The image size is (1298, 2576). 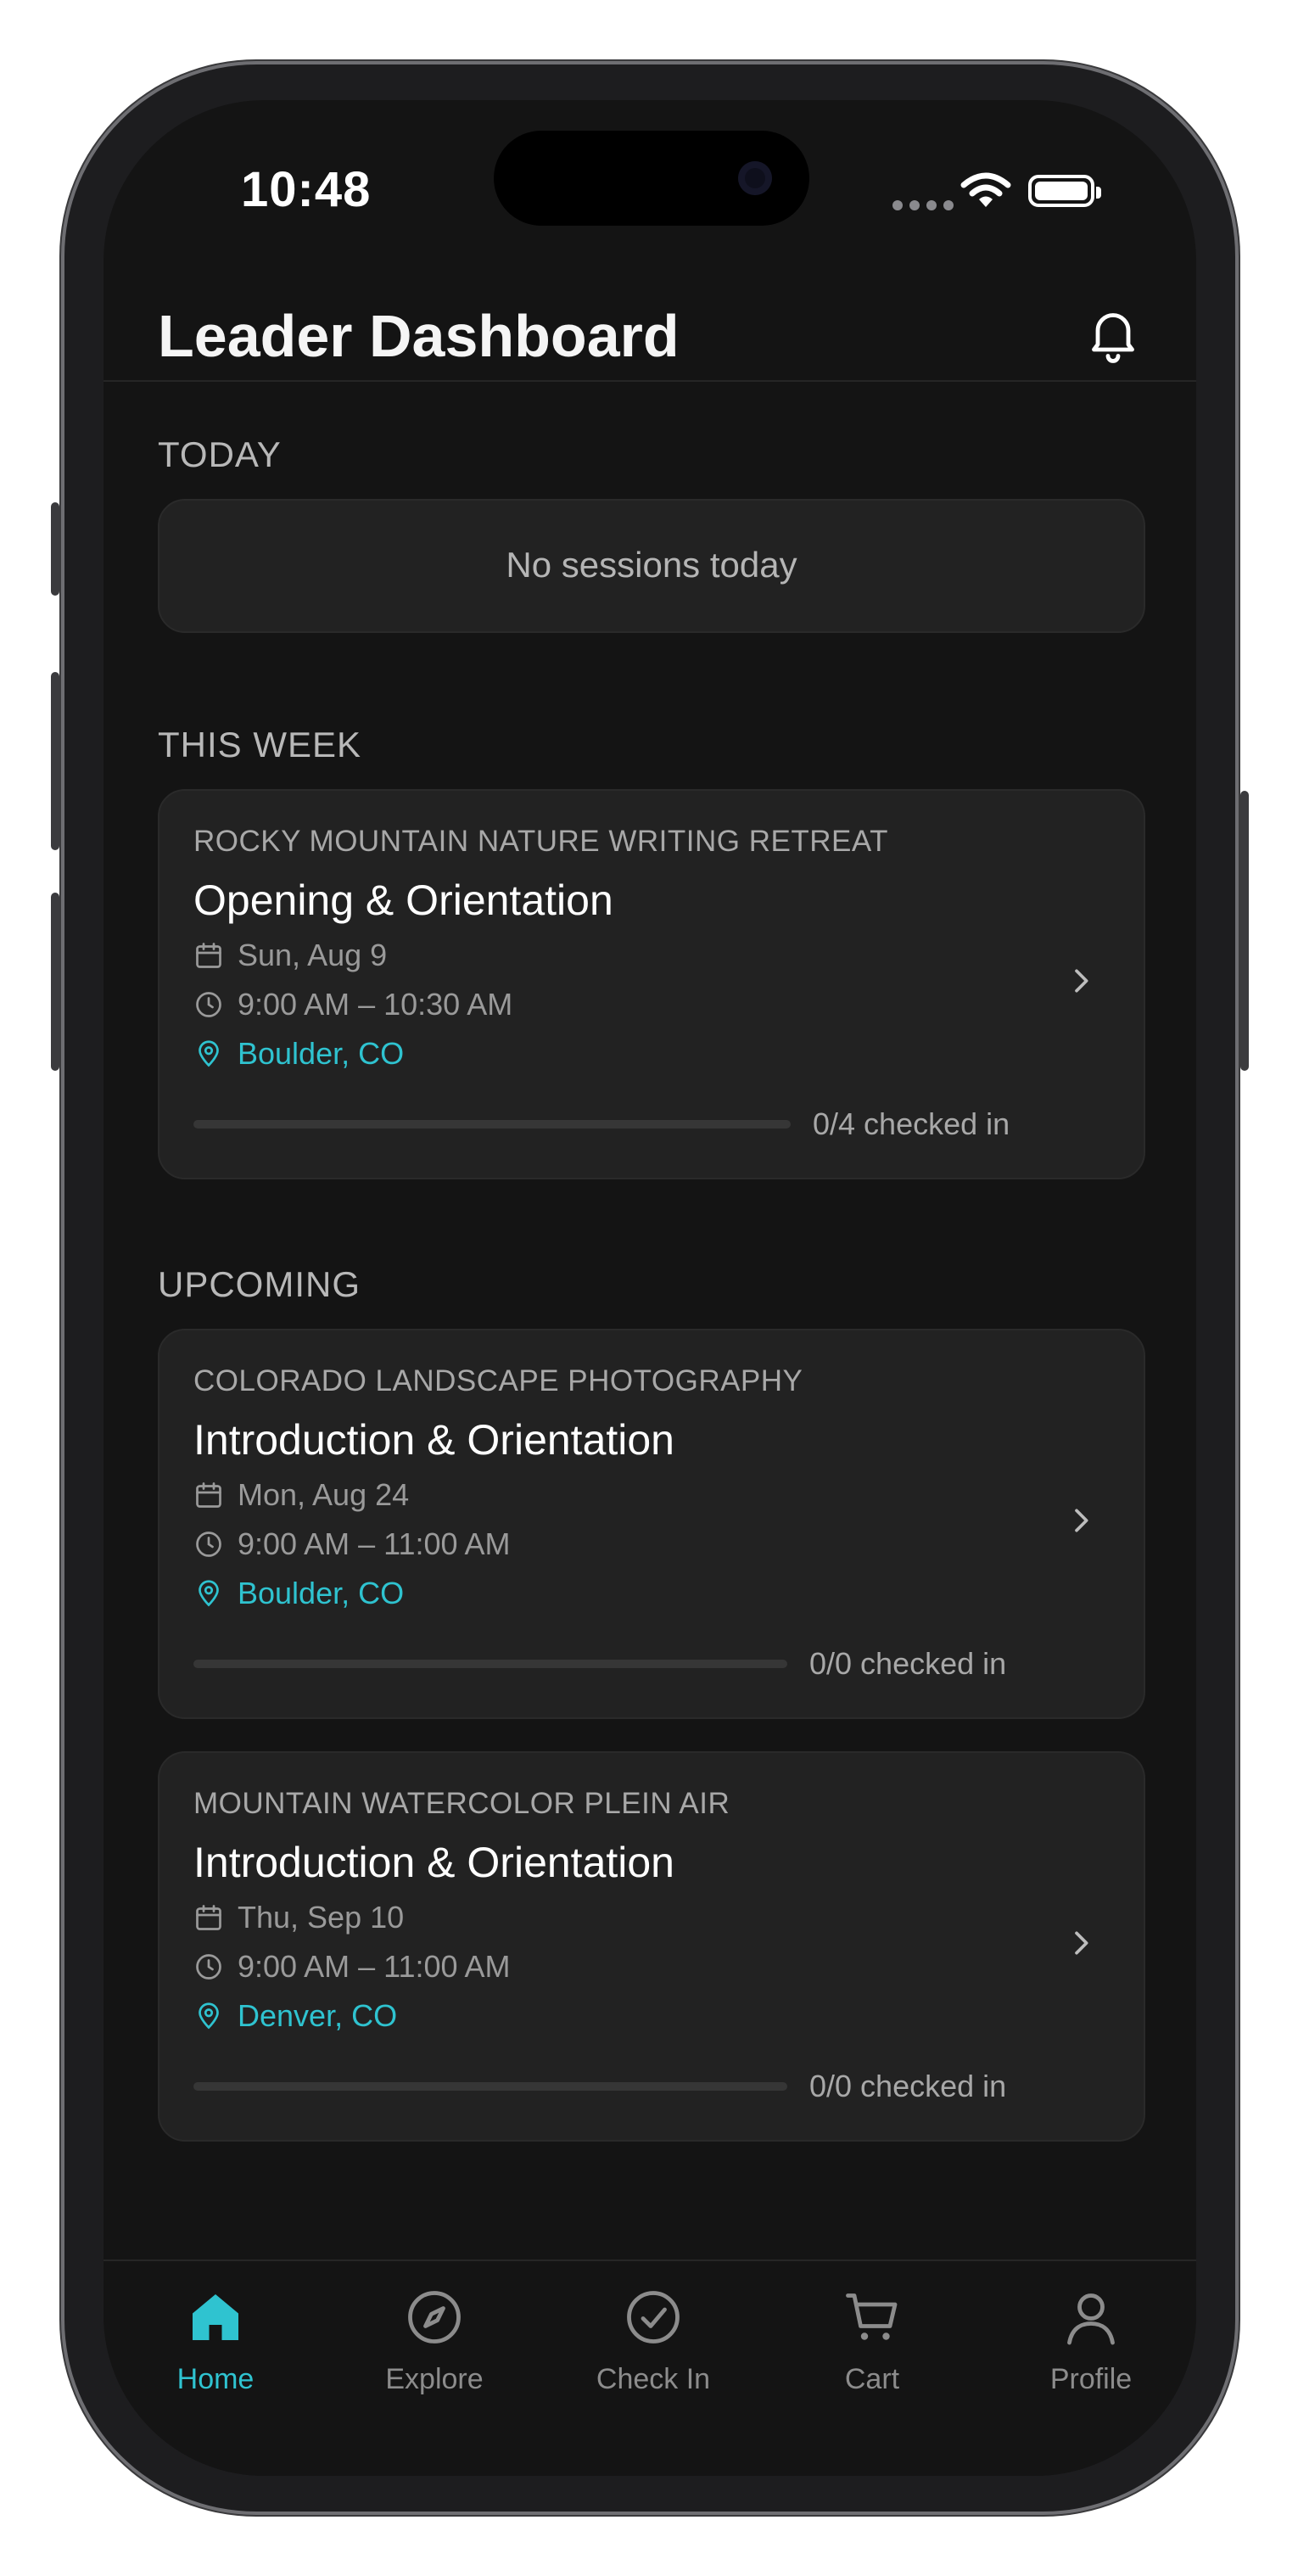 I want to click on empty-message: No sessions today, so click(x=651, y=565).